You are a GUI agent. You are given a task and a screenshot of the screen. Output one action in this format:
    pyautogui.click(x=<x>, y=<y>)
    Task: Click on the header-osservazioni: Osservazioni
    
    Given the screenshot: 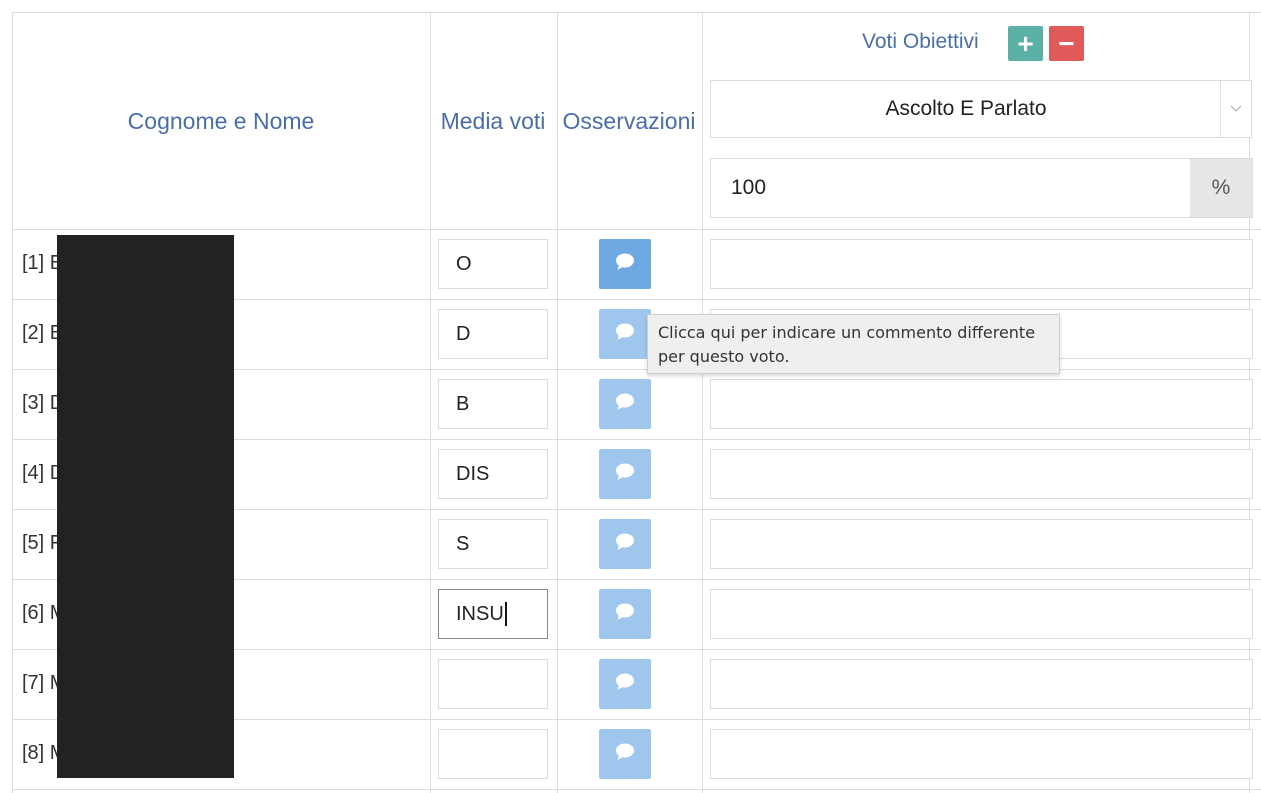 What is the action you would take?
    pyautogui.click(x=629, y=120)
    